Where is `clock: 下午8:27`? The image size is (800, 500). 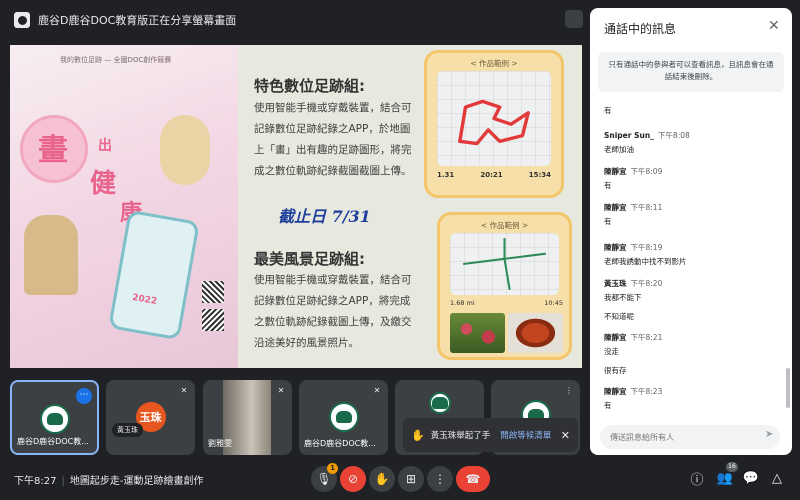 clock: 下午8:27 is located at coordinates (35, 481).